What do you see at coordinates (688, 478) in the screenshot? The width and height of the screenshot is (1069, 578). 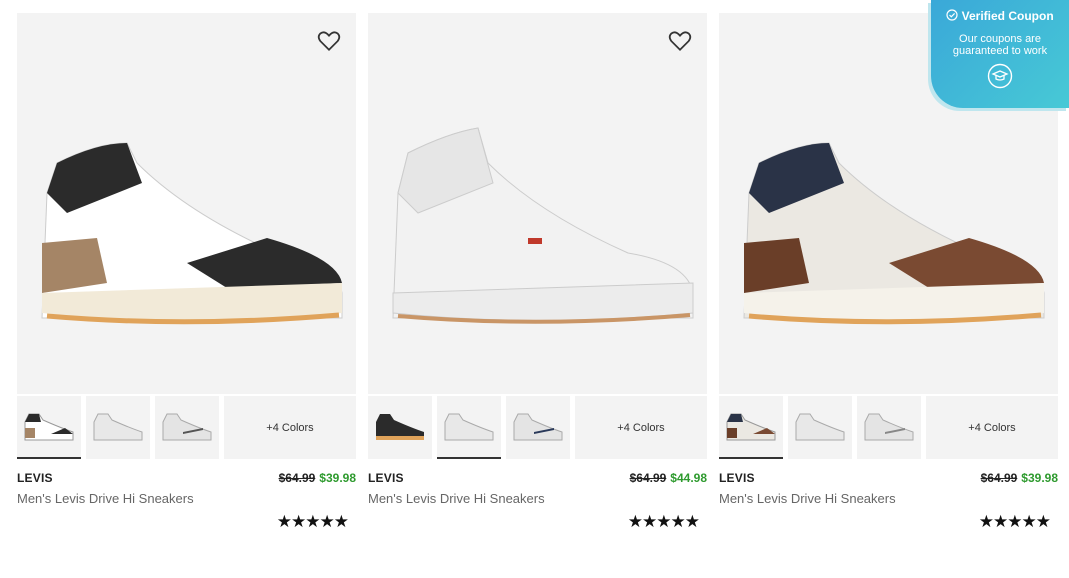 I see `sale-price: $44.98` at bounding box center [688, 478].